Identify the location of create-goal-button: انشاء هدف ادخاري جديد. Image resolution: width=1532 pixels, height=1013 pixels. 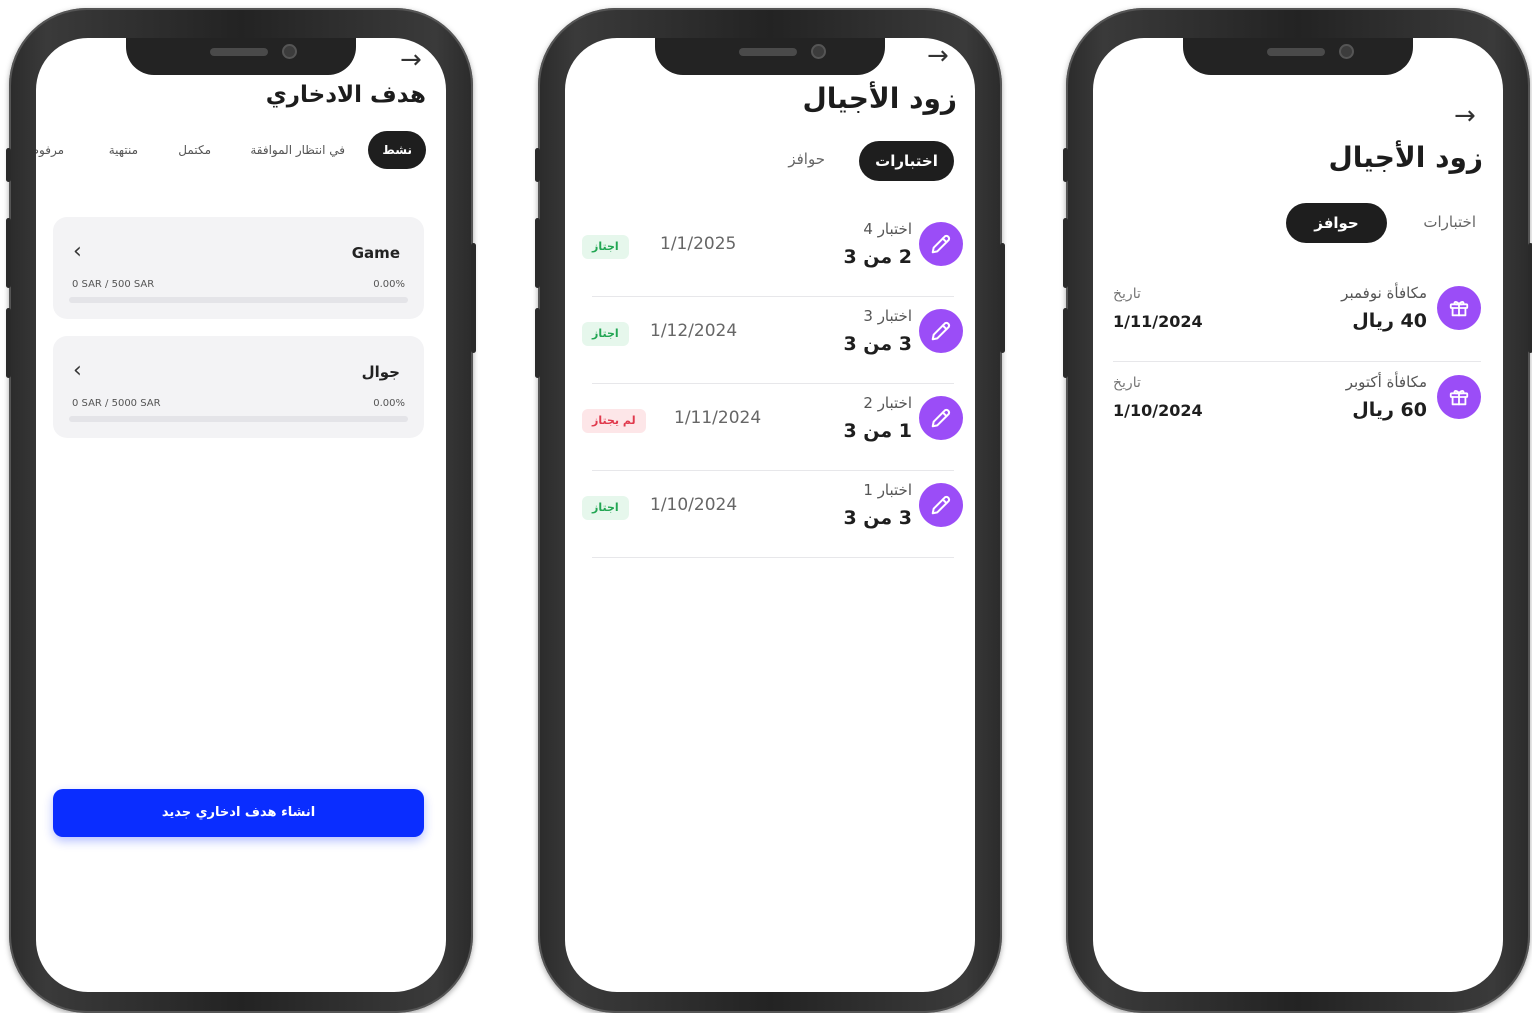
(238, 813).